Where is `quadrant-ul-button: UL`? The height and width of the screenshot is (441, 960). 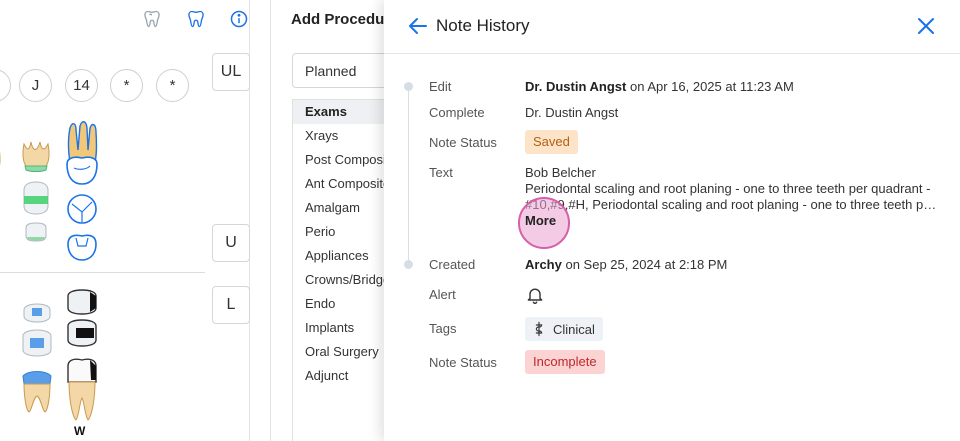
quadrant-ul-button: UL is located at coordinates (231, 72).